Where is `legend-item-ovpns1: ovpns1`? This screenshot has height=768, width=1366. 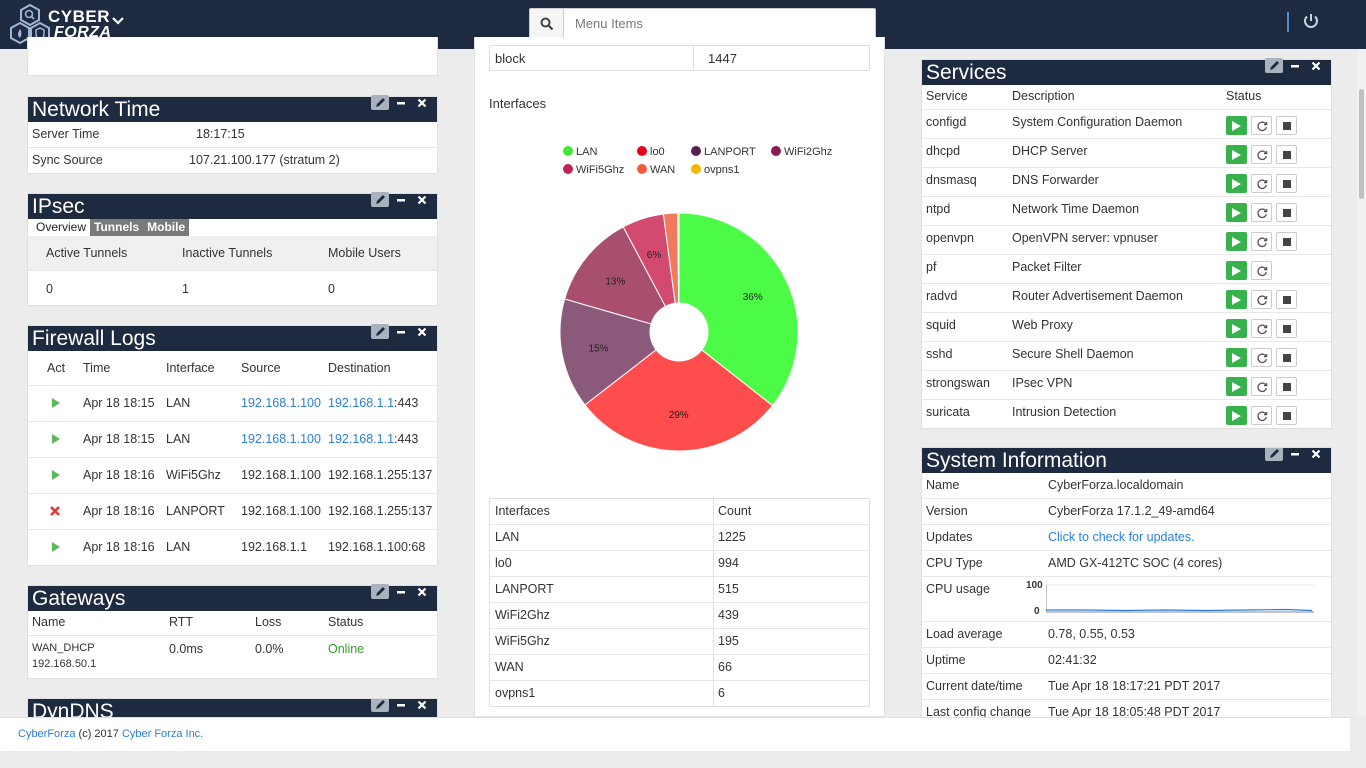 legend-item-ovpns1: ovpns1 is located at coordinates (715, 170).